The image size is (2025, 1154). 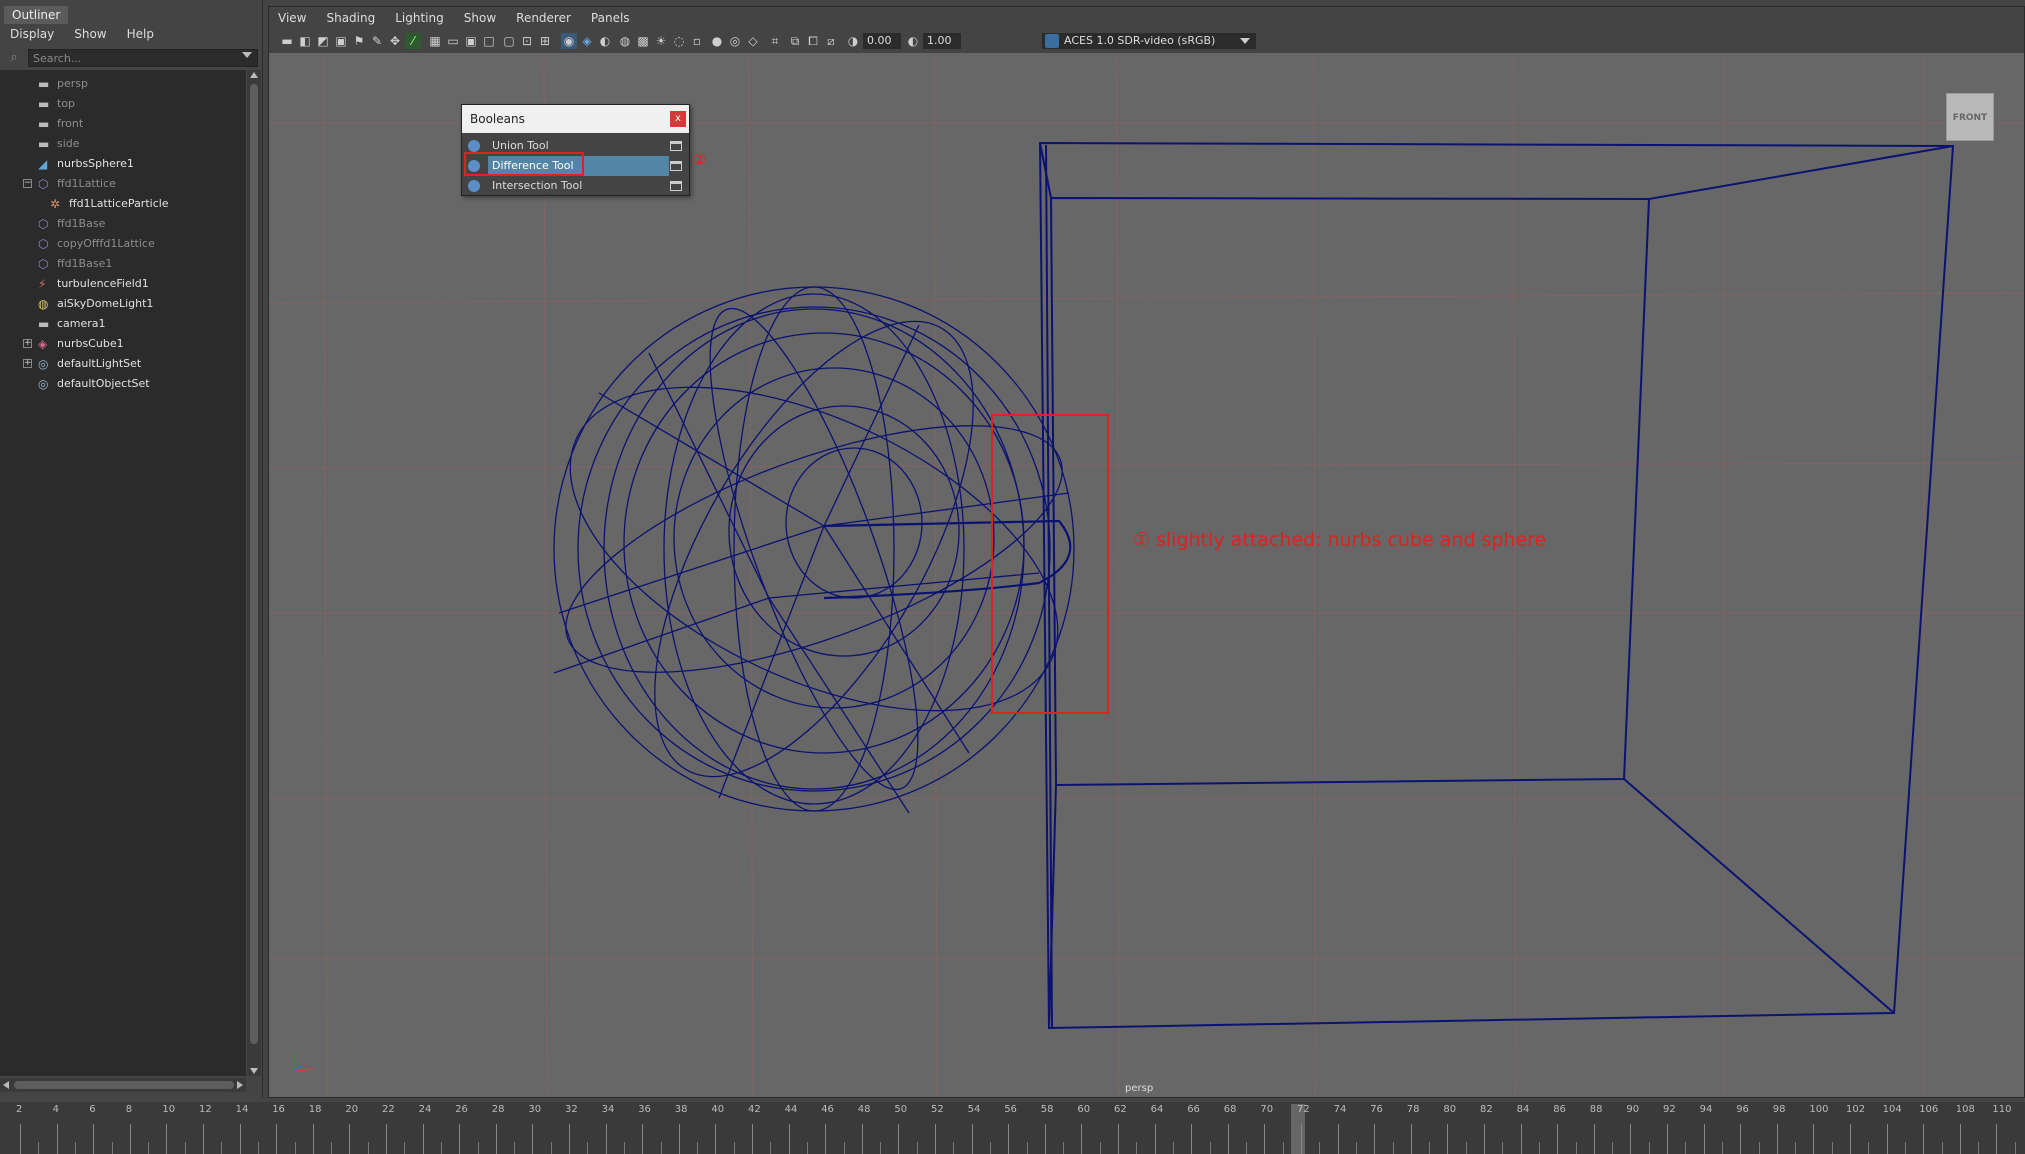 What do you see at coordinates (610, 18) in the screenshot?
I see `menu-panels: Panels` at bounding box center [610, 18].